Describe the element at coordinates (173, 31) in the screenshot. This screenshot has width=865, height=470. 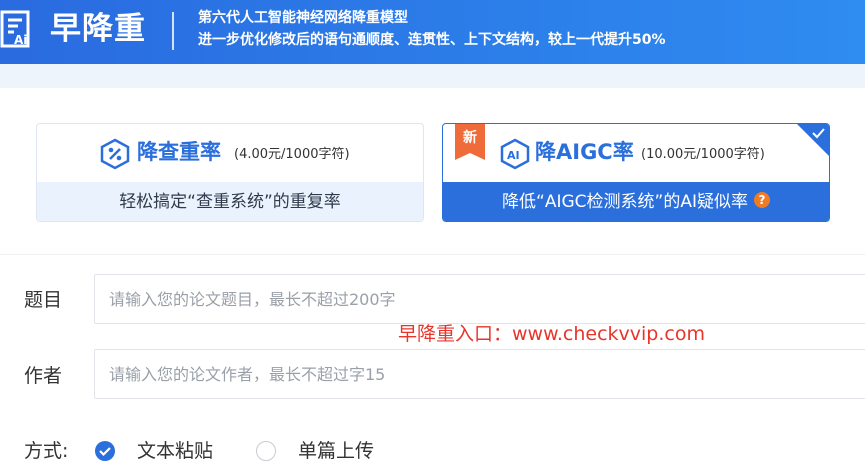
I see `header-divider` at that location.